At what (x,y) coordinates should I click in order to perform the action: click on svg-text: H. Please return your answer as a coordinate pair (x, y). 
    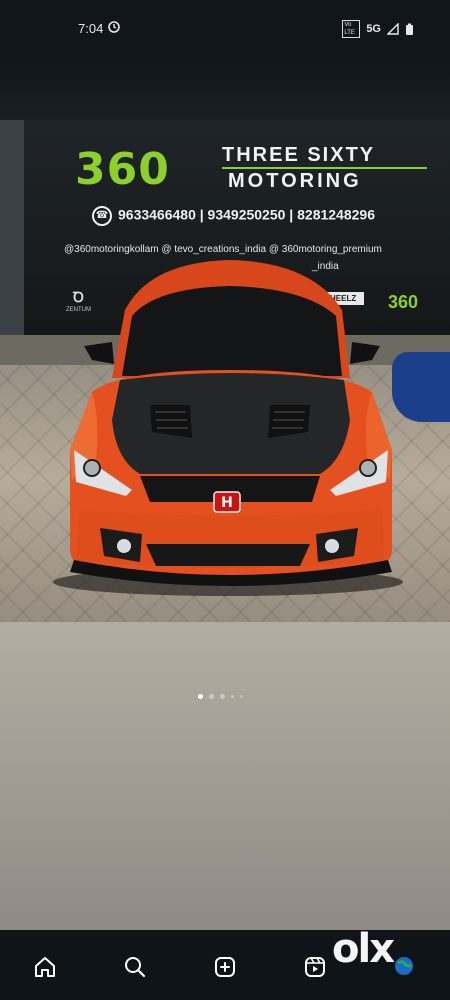
    Looking at the image, I should click on (227, 503).